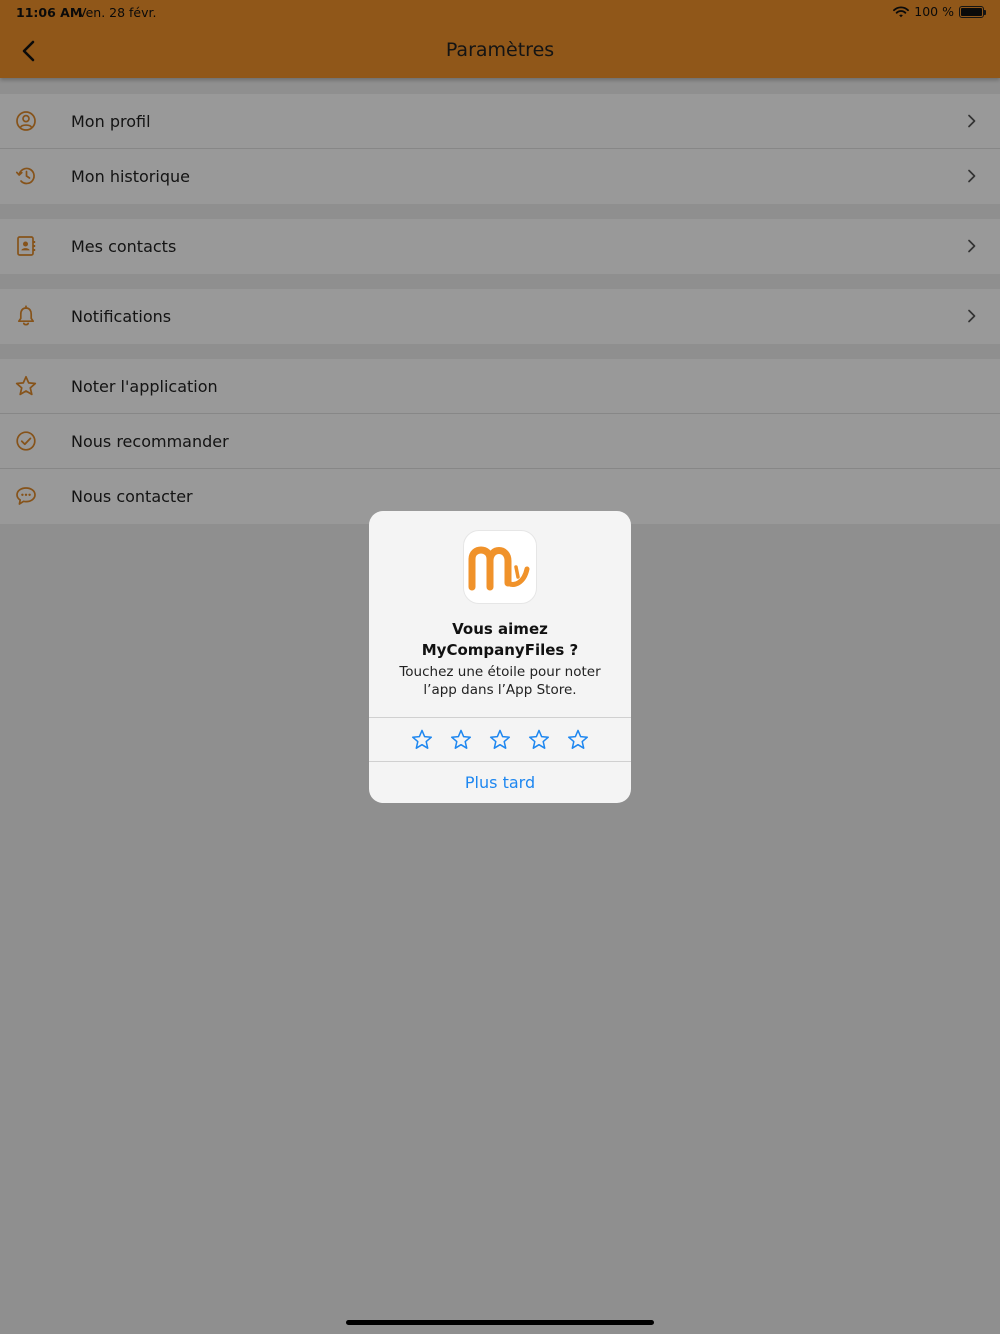 This screenshot has width=1000, height=1334. Describe the element at coordinates (500, 1322) in the screenshot. I see `home-indicator` at that location.